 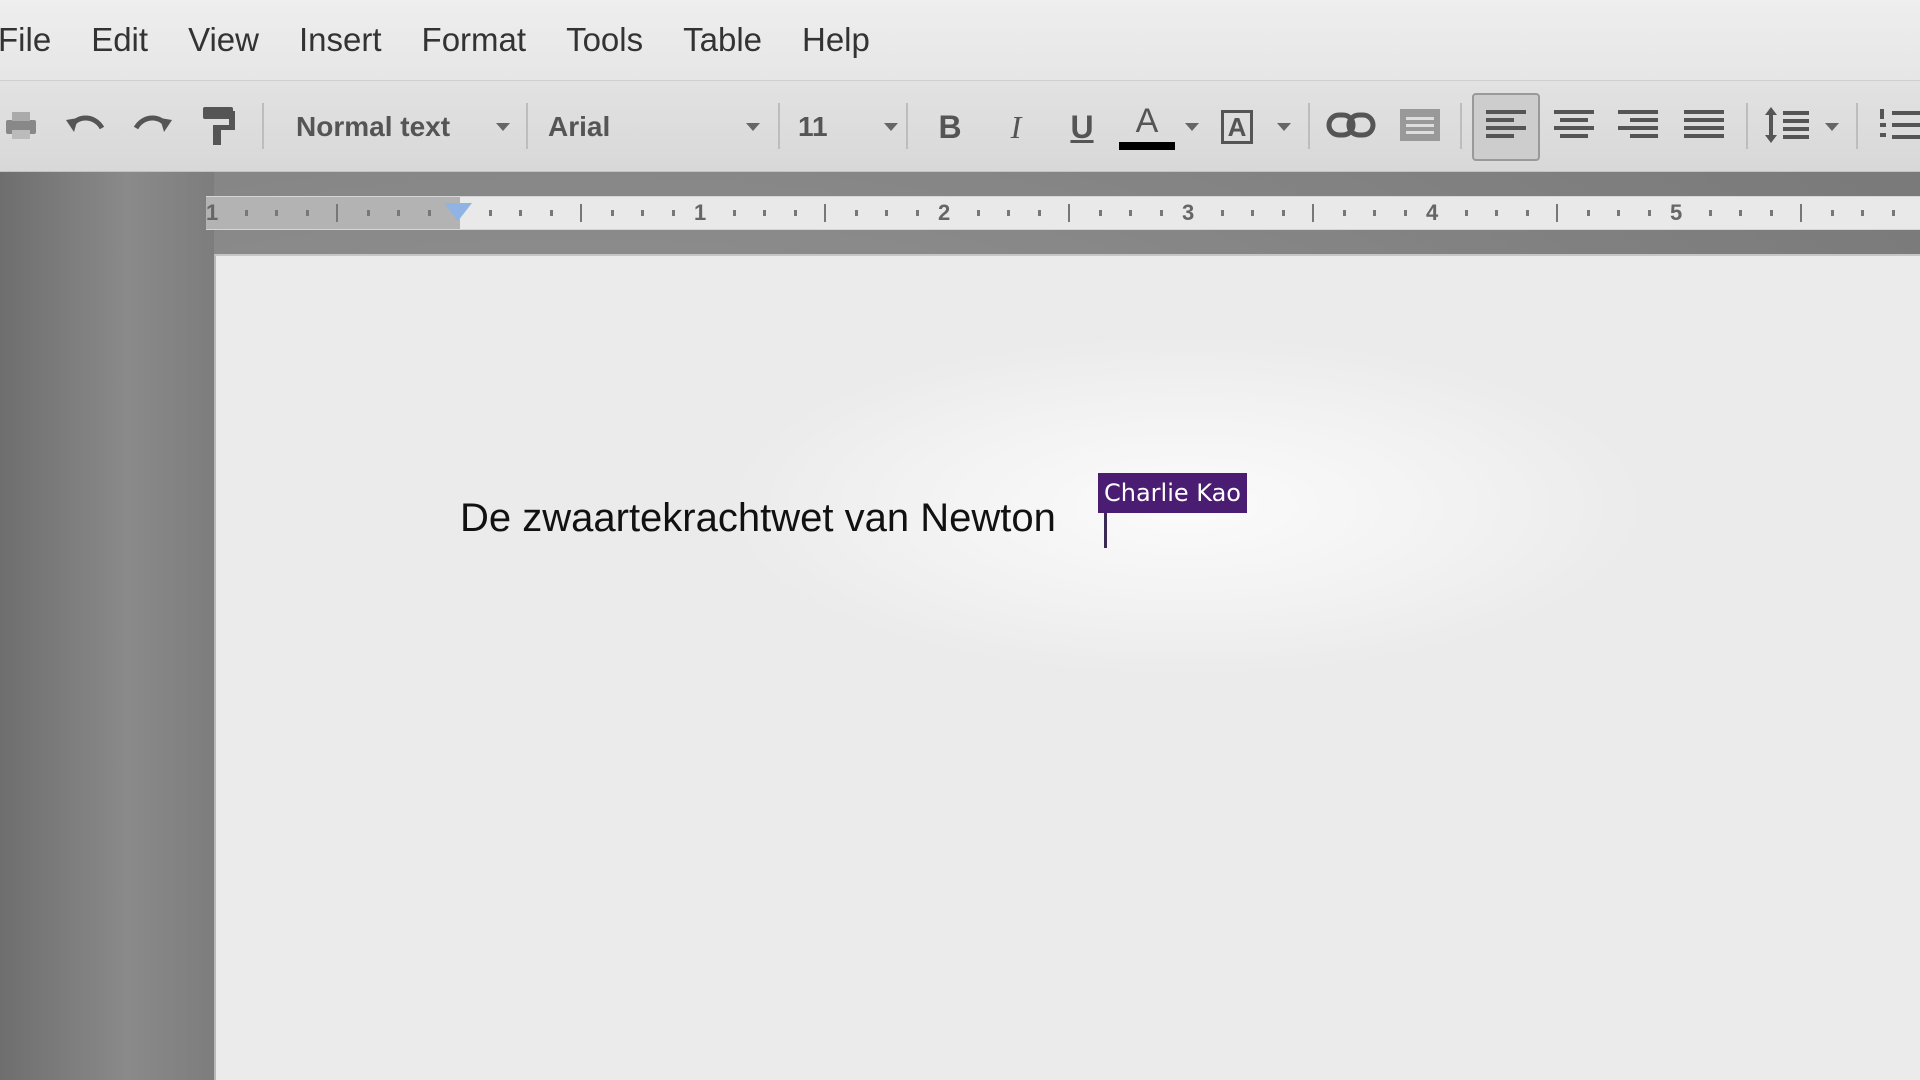 I want to click on link-icon, so click(x=1351, y=127).